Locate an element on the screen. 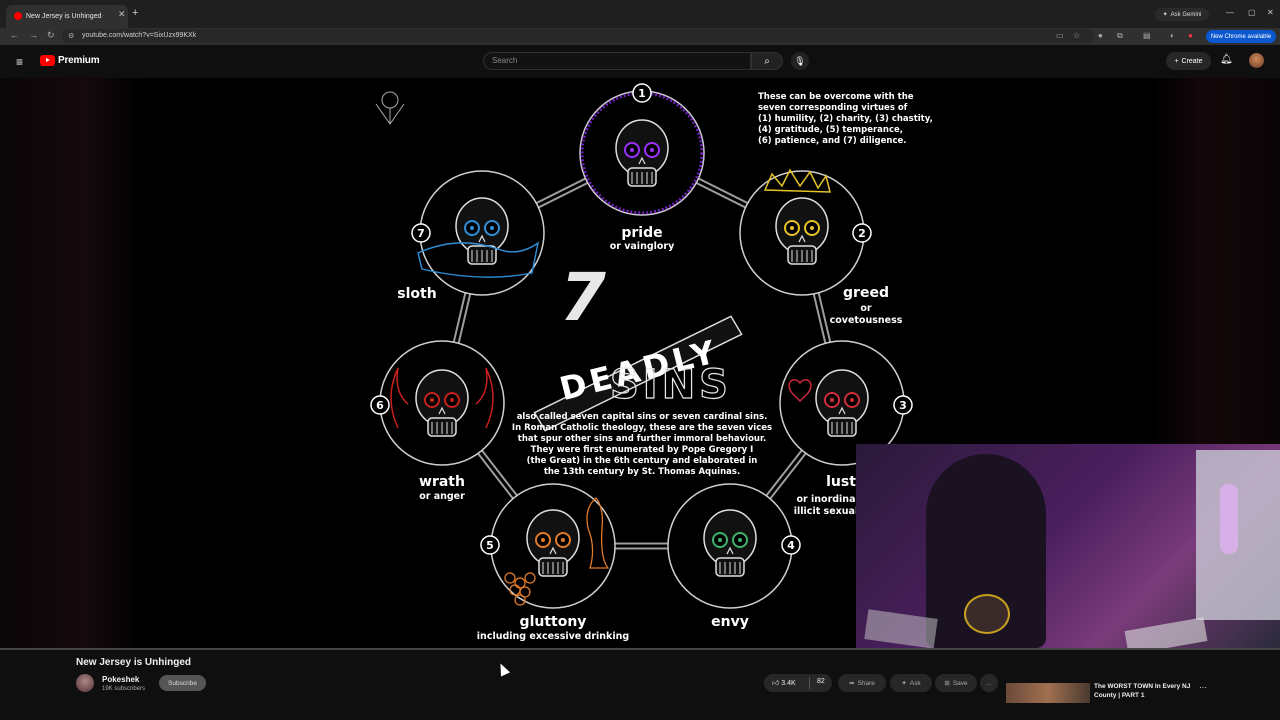  plush-toy is located at coordinates (987, 614).